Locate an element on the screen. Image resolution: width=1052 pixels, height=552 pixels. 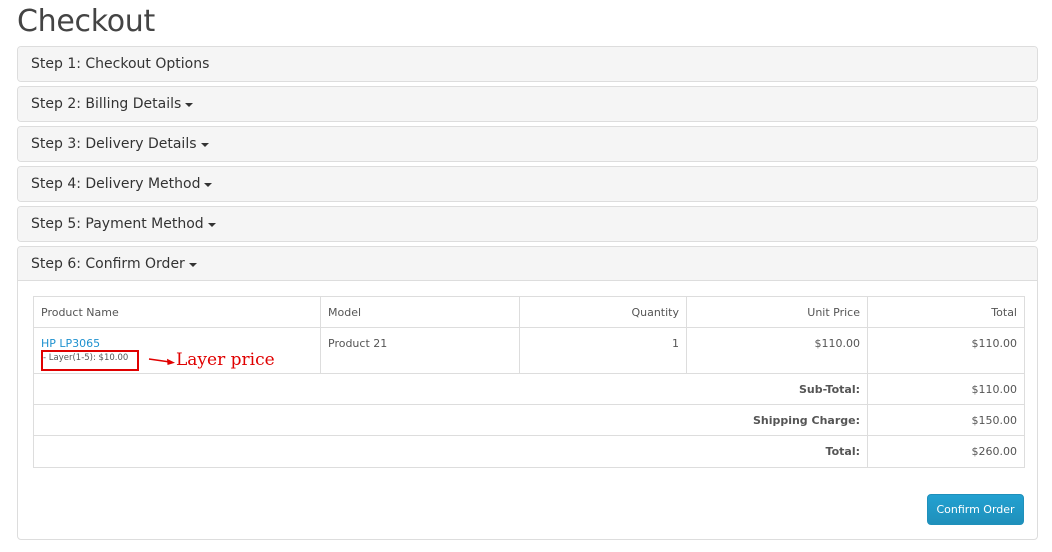
product-model-cell: Product 21 is located at coordinates (420, 350).